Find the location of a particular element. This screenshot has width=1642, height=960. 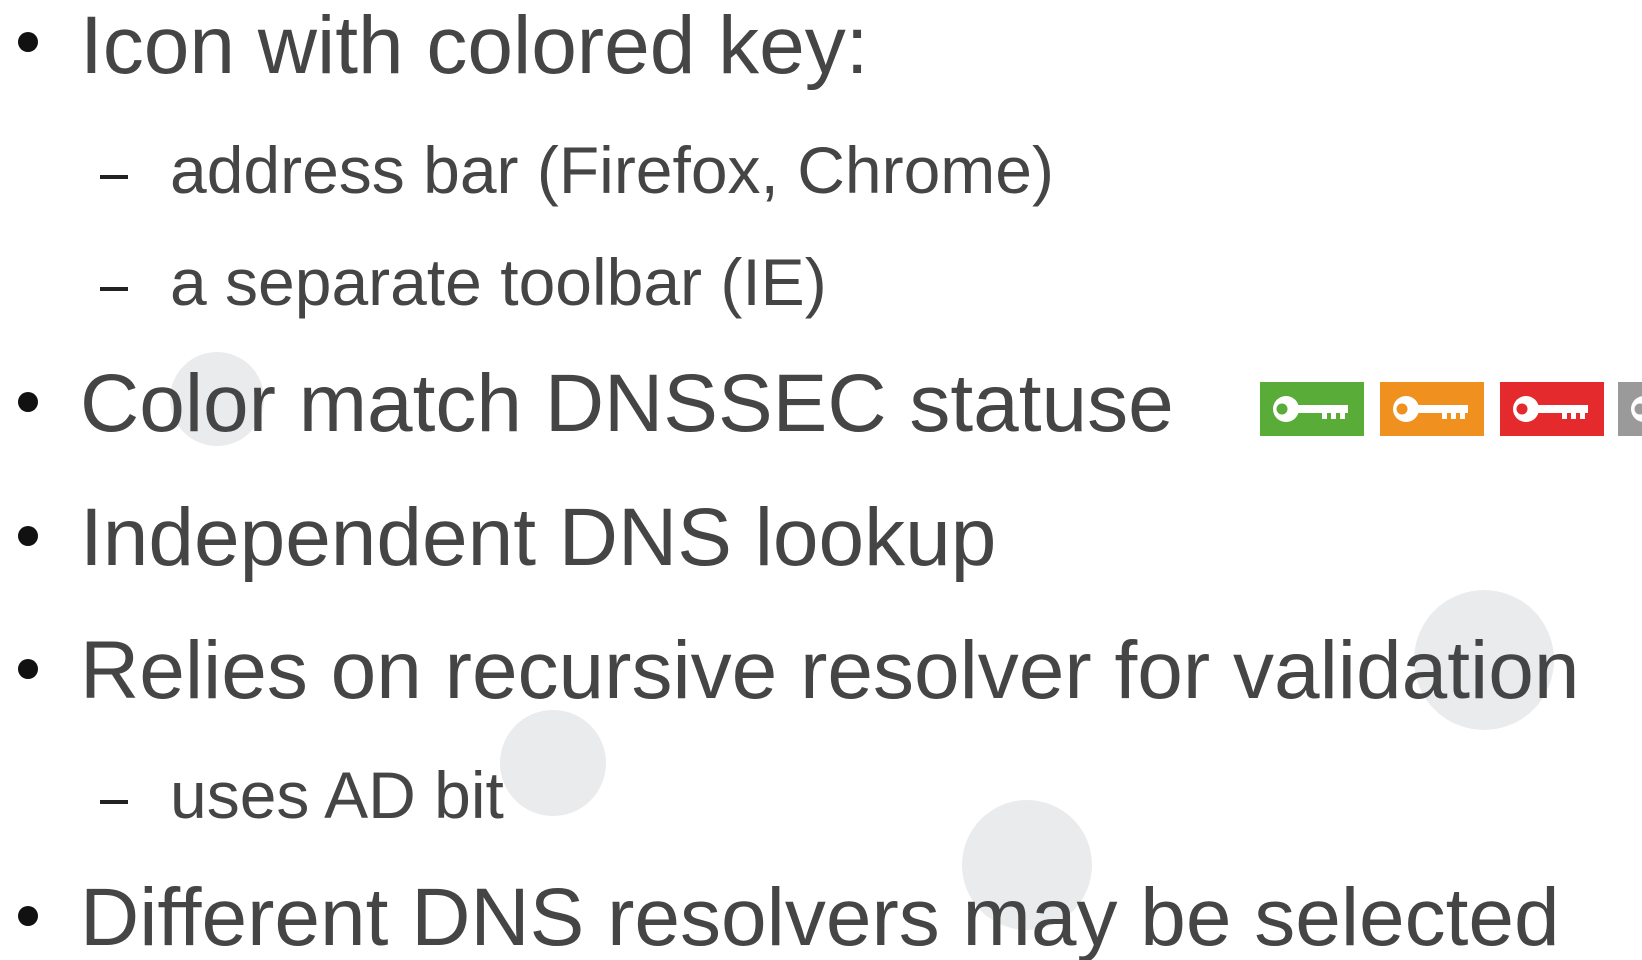

bullet-text: Color match DNSSEC statuse is located at coordinates (627, 403).